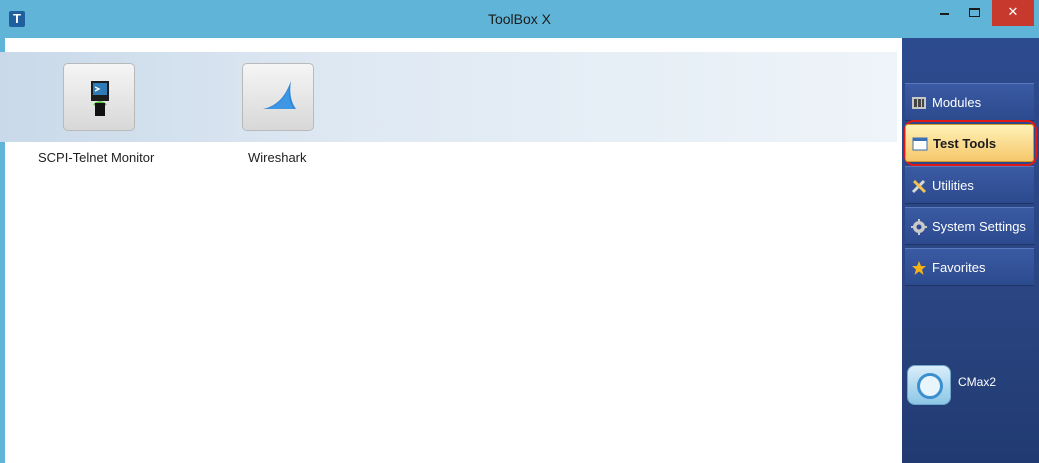  I want to click on minimize-button, so click(945, 13).